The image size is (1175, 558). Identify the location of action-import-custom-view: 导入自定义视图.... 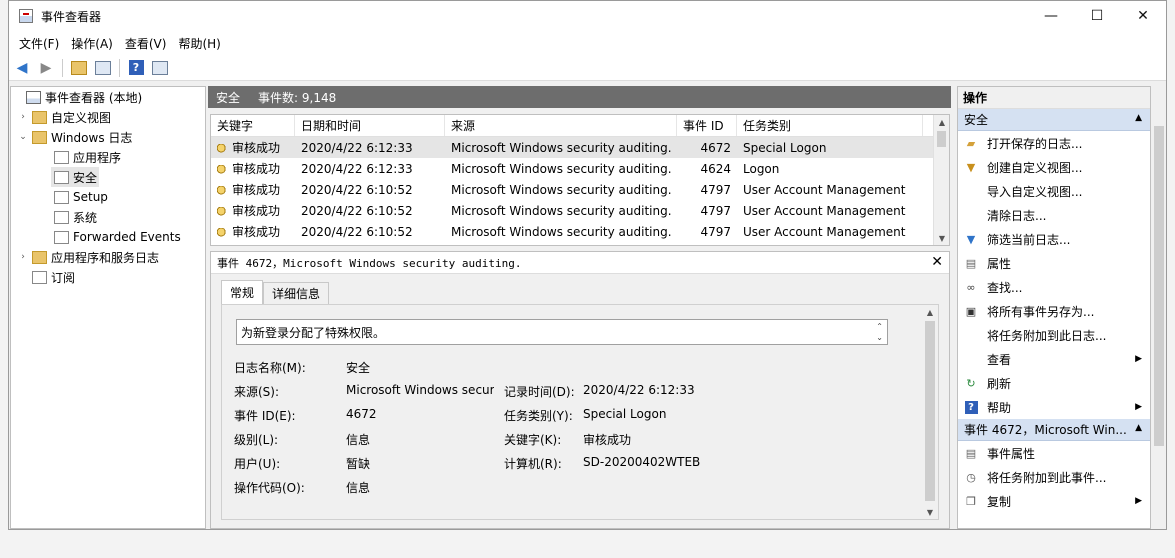
(1054, 191).